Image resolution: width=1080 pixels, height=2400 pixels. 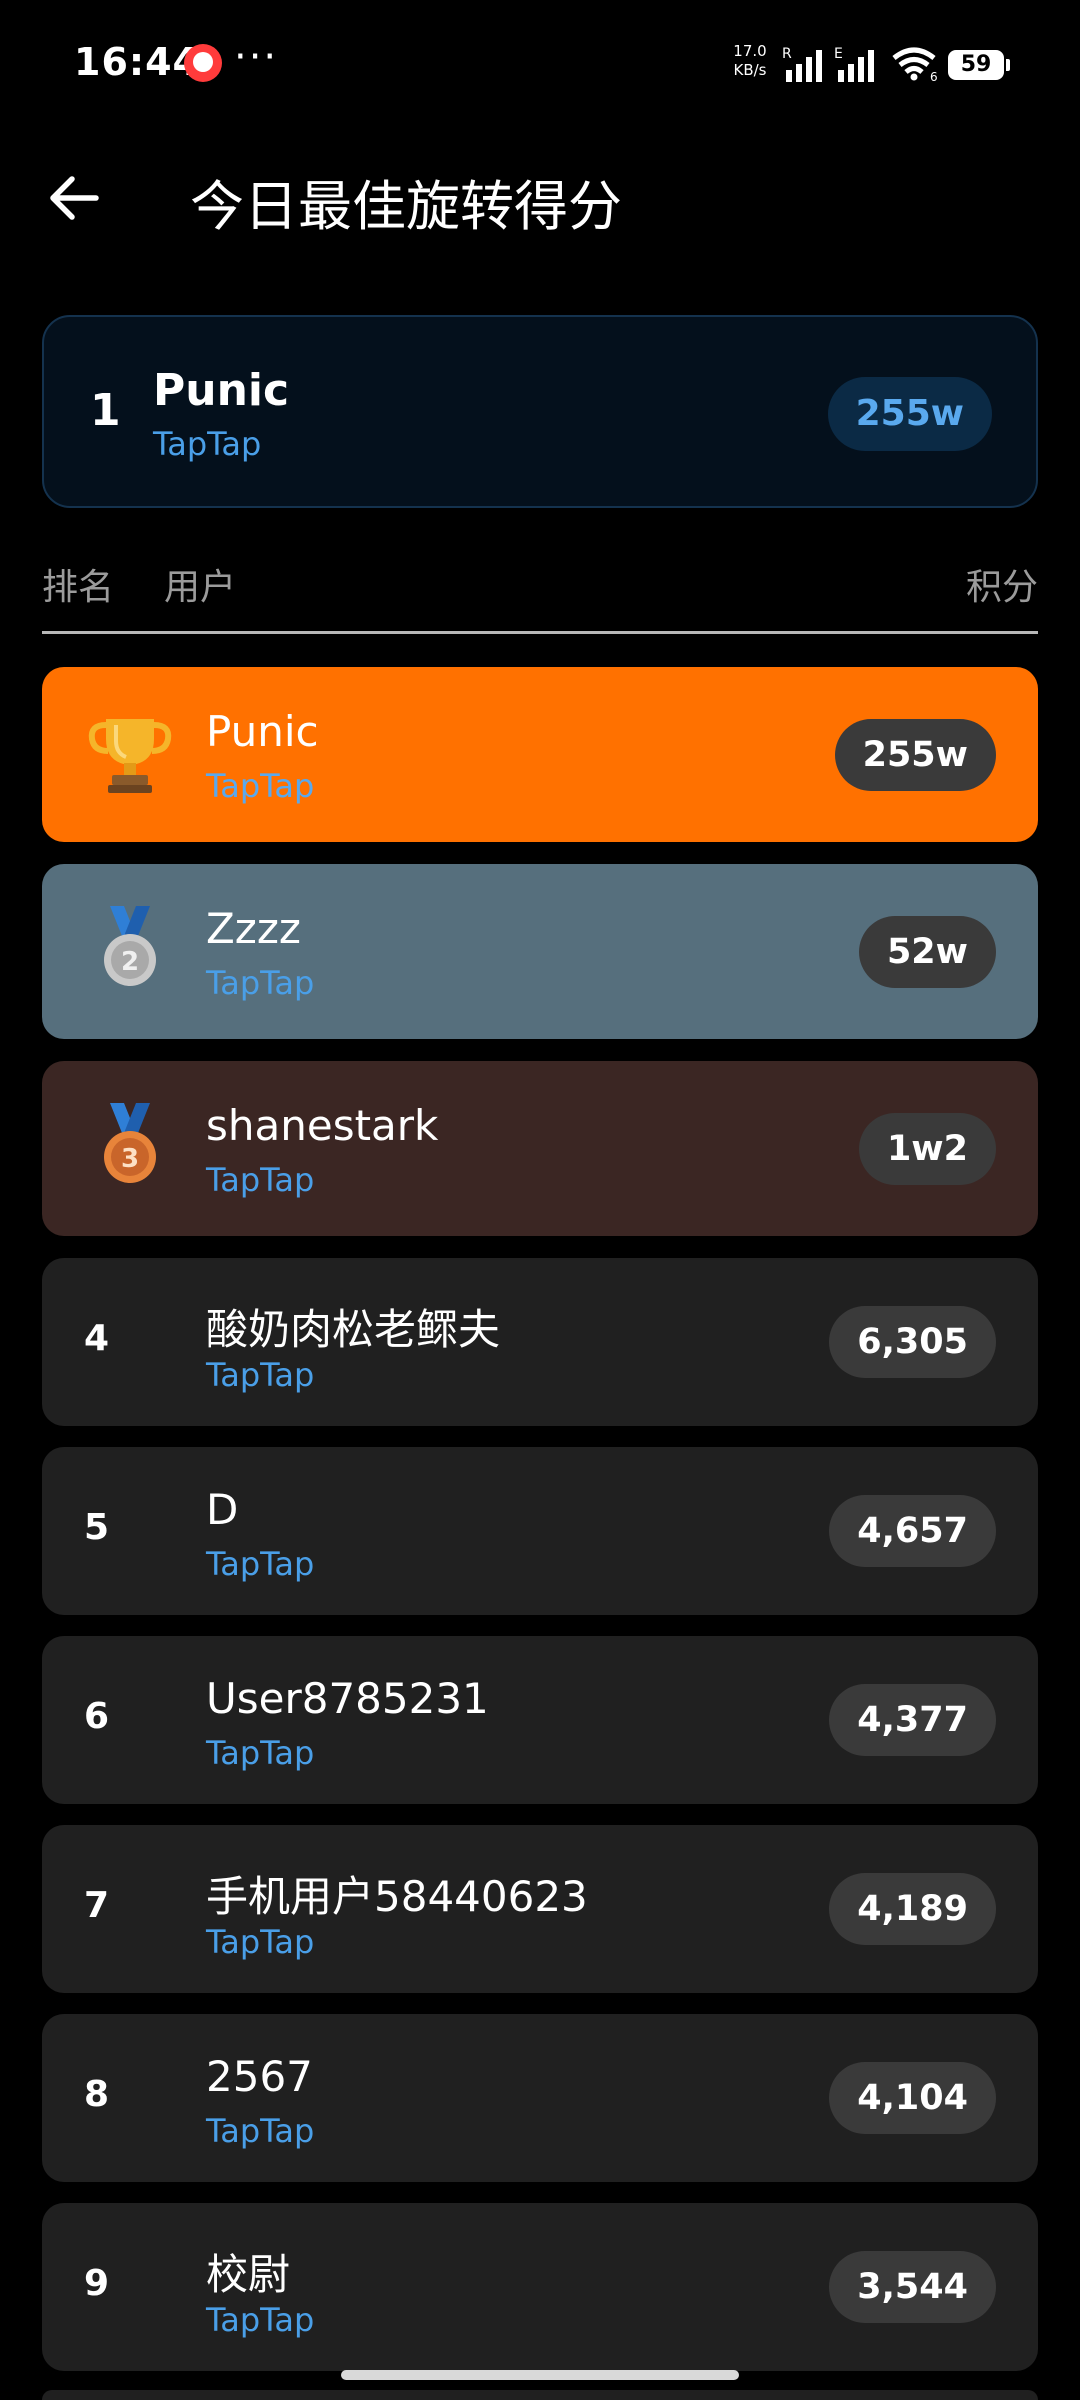 I want to click on my-rank-card: 1 Punic TapTap 255w, so click(x=540, y=411).